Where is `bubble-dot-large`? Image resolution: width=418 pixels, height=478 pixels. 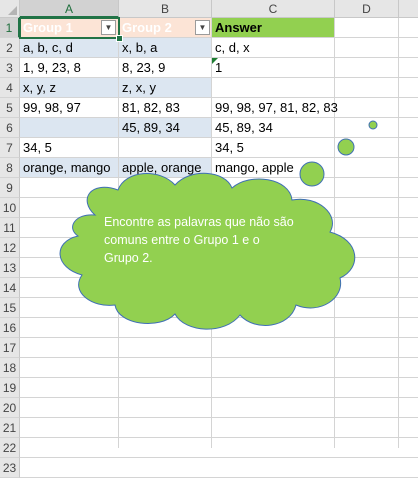 bubble-dot-large is located at coordinates (312, 174).